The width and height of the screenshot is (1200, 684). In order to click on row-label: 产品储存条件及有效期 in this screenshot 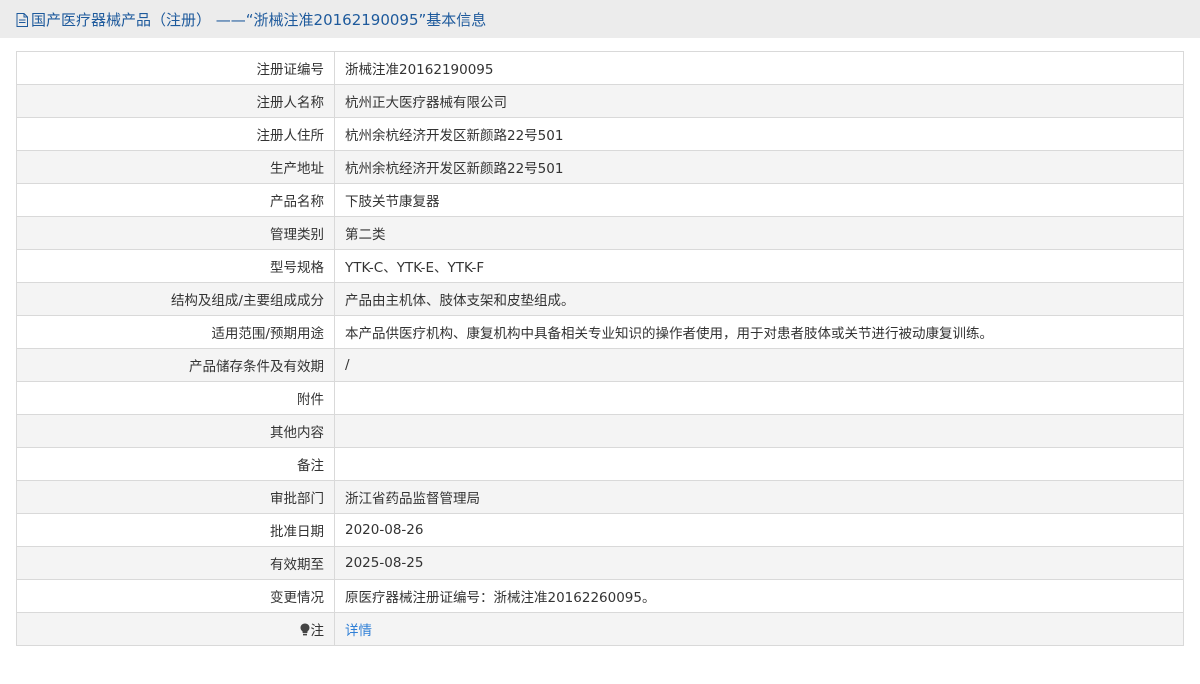, I will do `click(175, 365)`.